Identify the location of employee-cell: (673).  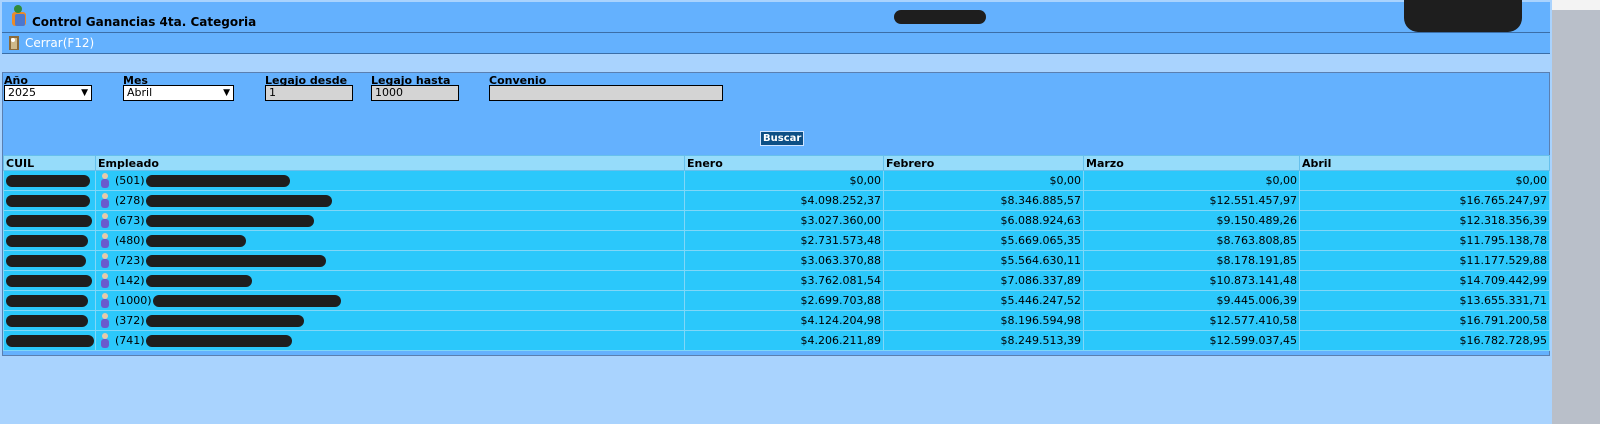
(390, 220).